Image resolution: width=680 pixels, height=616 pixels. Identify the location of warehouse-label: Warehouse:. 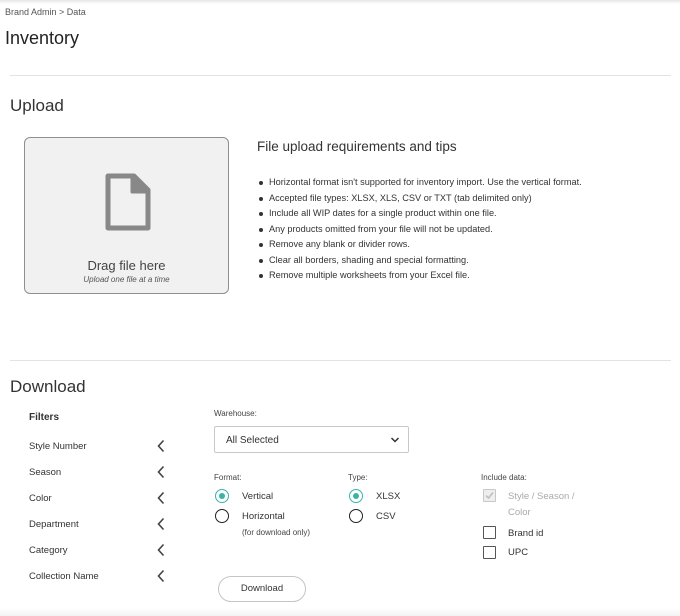
(235, 413).